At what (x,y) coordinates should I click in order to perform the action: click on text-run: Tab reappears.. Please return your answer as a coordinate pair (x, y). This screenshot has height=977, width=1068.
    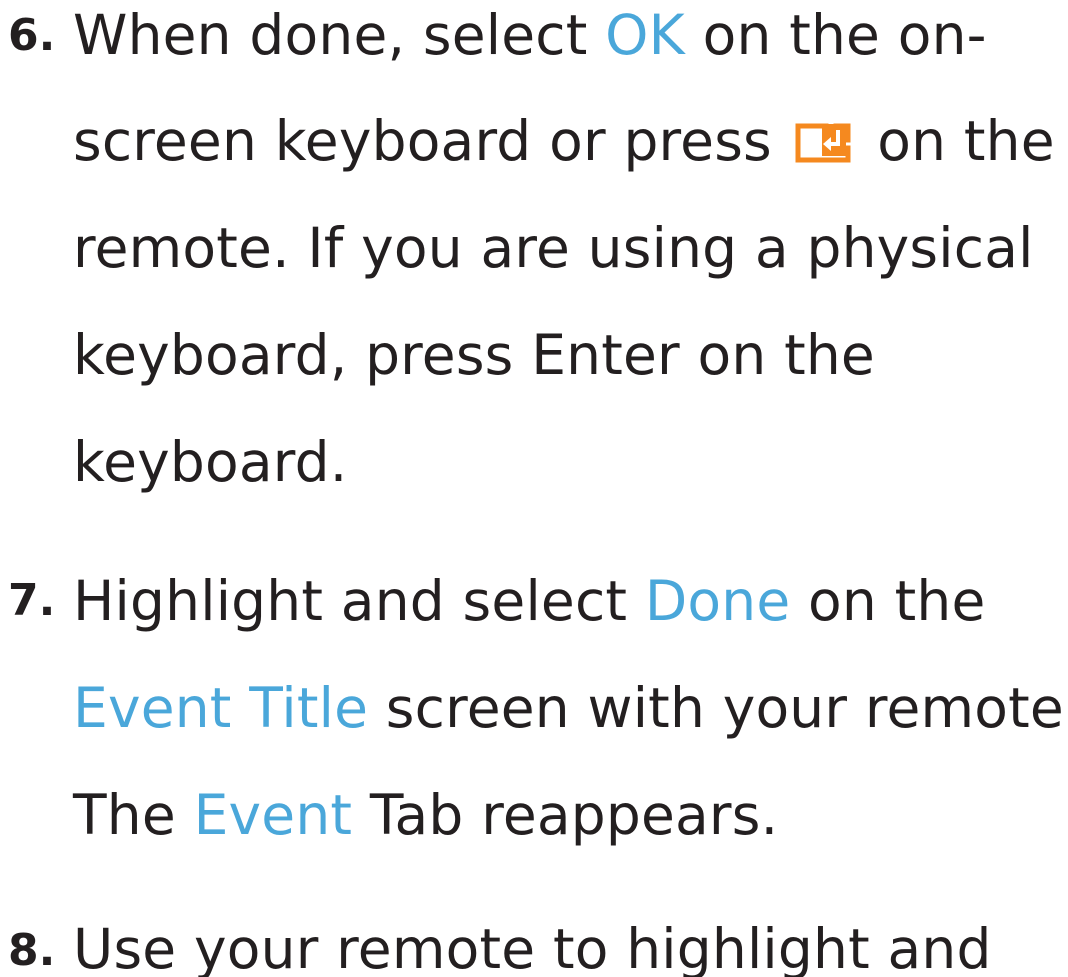
    Looking at the image, I should click on (565, 815).